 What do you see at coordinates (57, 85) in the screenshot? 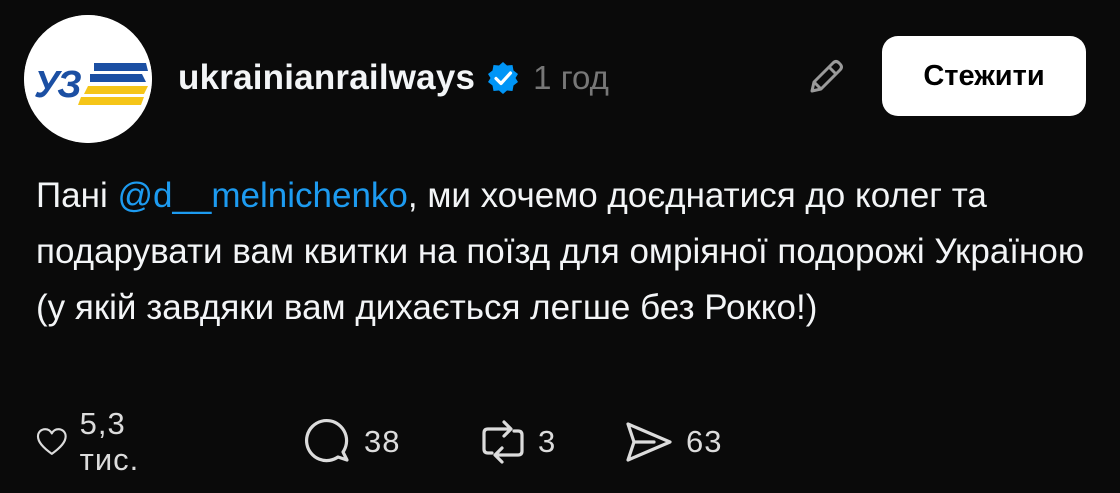
I see `logo-lettering: УЗ` at bounding box center [57, 85].